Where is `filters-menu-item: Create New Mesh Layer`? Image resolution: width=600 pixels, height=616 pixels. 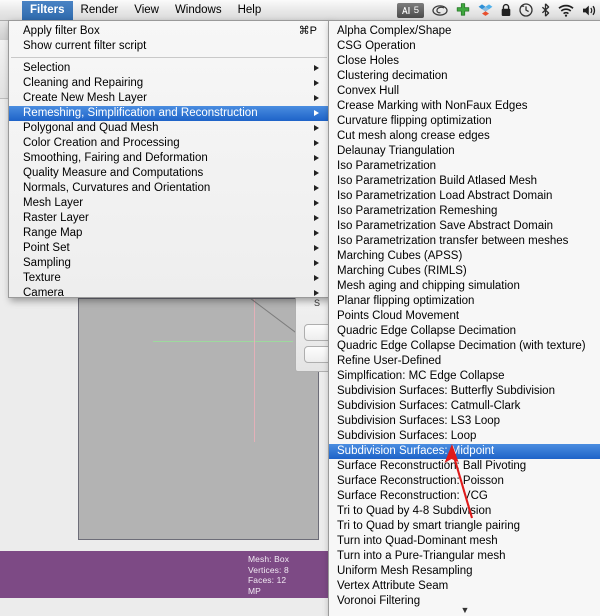 filters-menu-item: Create New Mesh Layer is located at coordinates (169, 98).